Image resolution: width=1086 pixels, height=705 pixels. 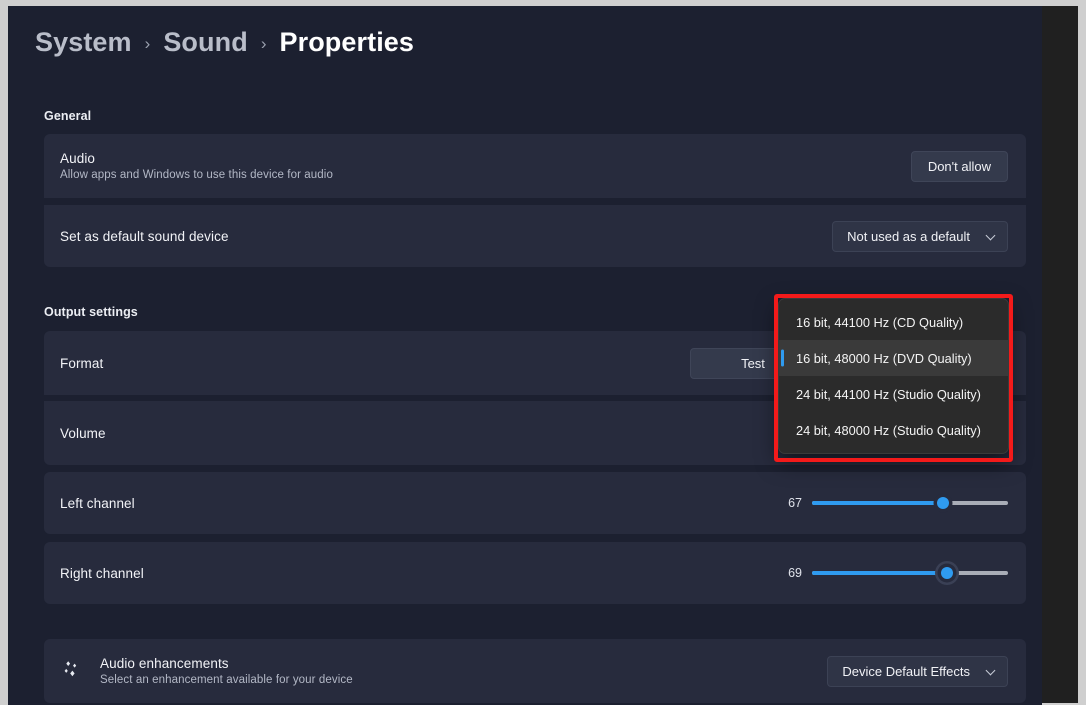 What do you see at coordinates (102, 573) in the screenshot?
I see `row-right-channel-title: Right channel` at bounding box center [102, 573].